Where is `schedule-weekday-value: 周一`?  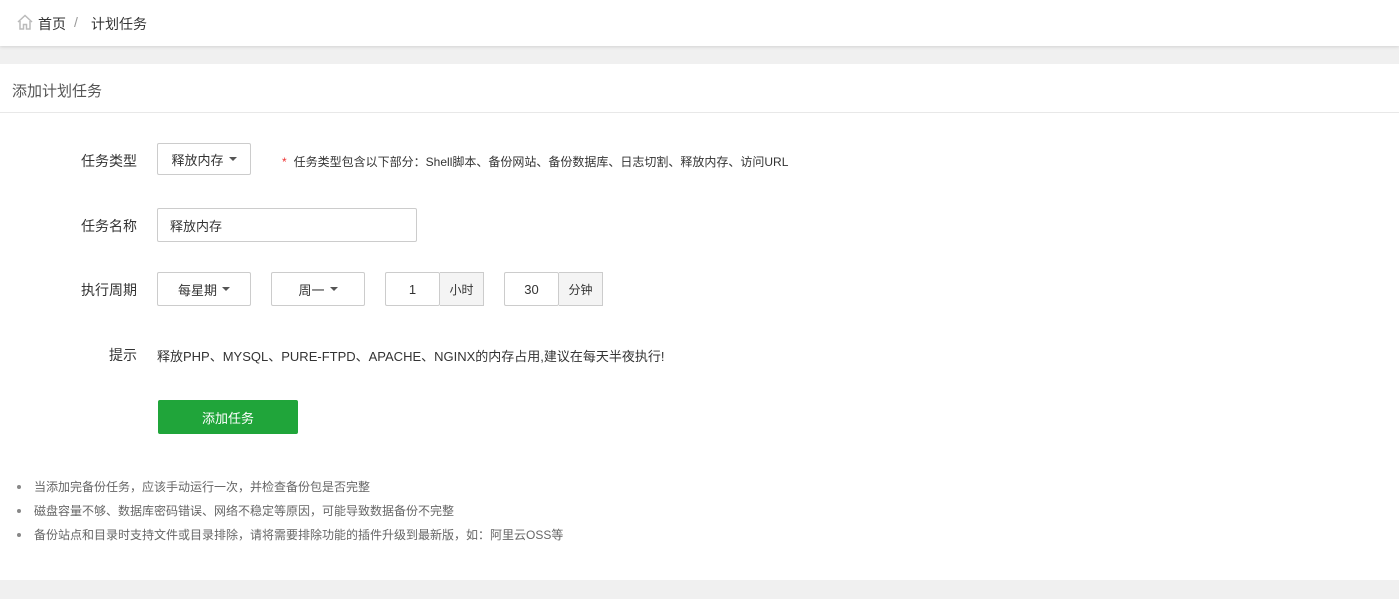 schedule-weekday-value: 周一 is located at coordinates (311, 290).